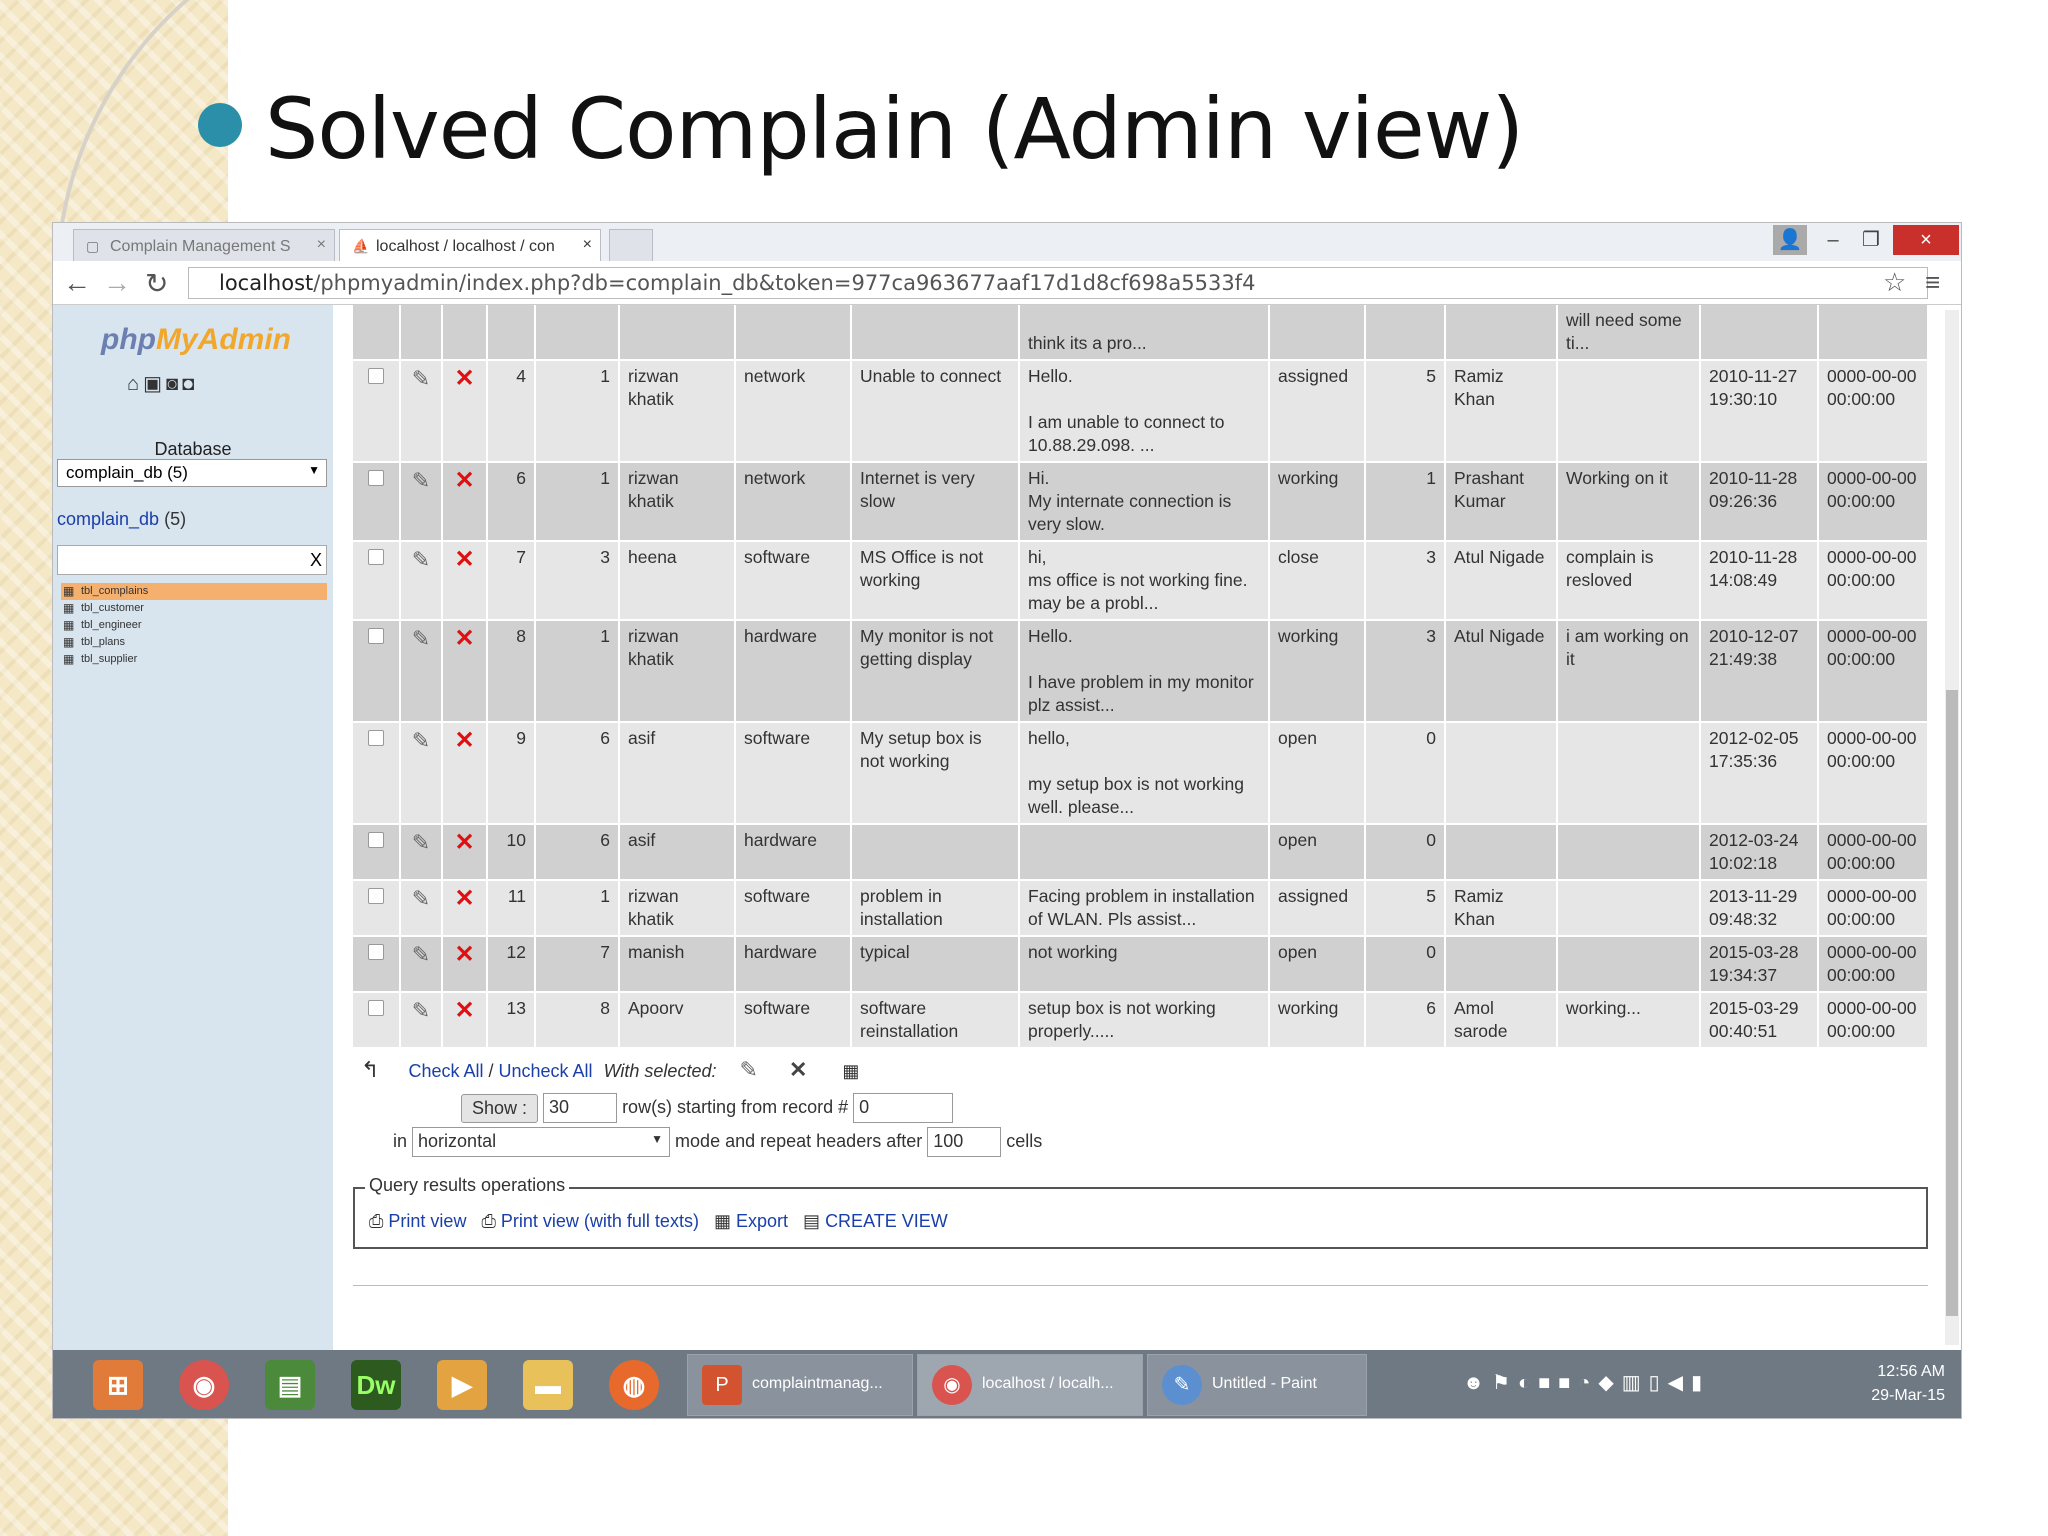  Describe the element at coordinates (798, 1069) in the screenshot. I see `delete-selected-icon: ✕` at that location.